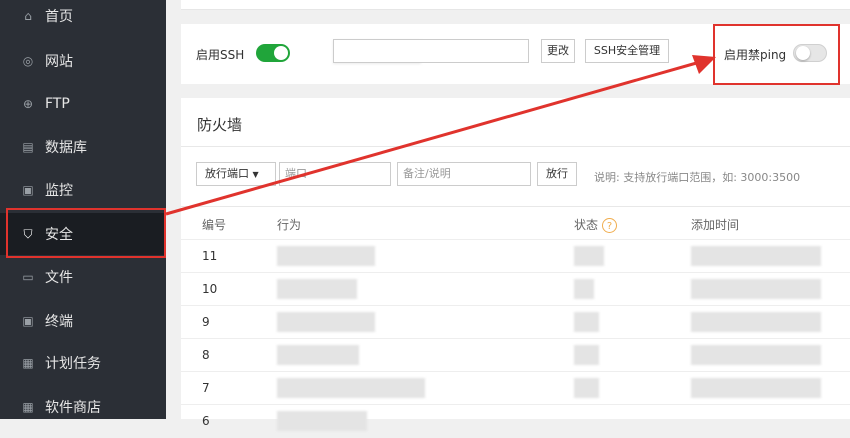  What do you see at coordinates (697, 177) in the screenshot?
I see `hint-text: 说明: 支持放行端口范围，如: 3000:3500` at bounding box center [697, 177].